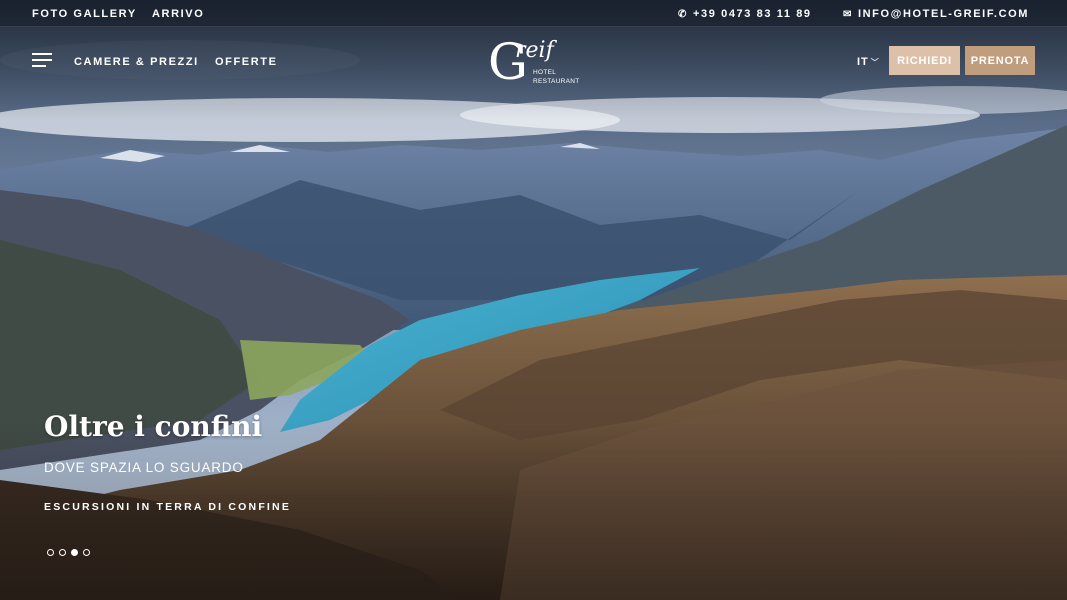 Image resolution: width=1067 pixels, height=600 pixels. I want to click on language-selector: IT ﹀, so click(868, 62).